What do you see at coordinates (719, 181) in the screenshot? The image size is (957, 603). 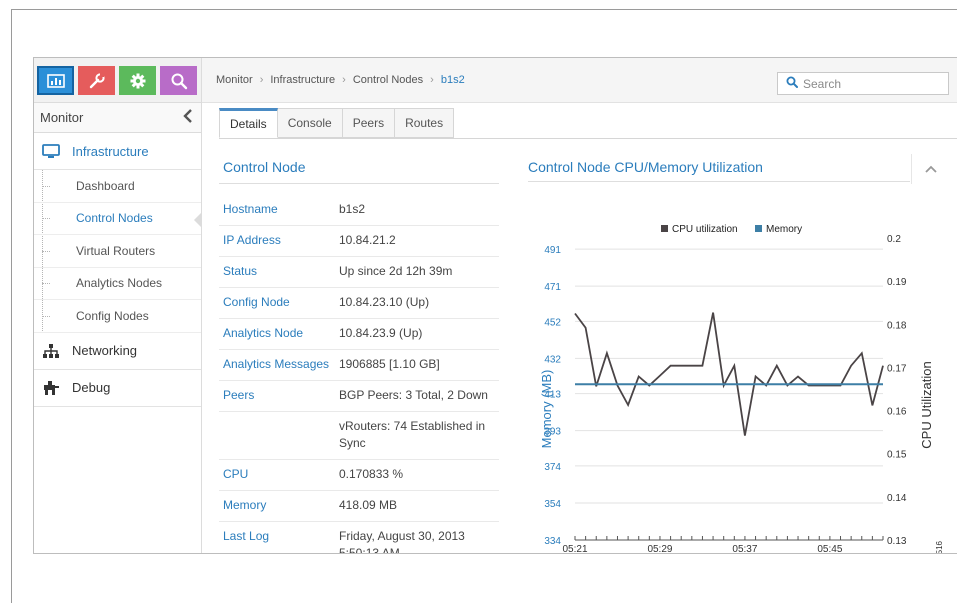 I see `chart-title-rule` at bounding box center [719, 181].